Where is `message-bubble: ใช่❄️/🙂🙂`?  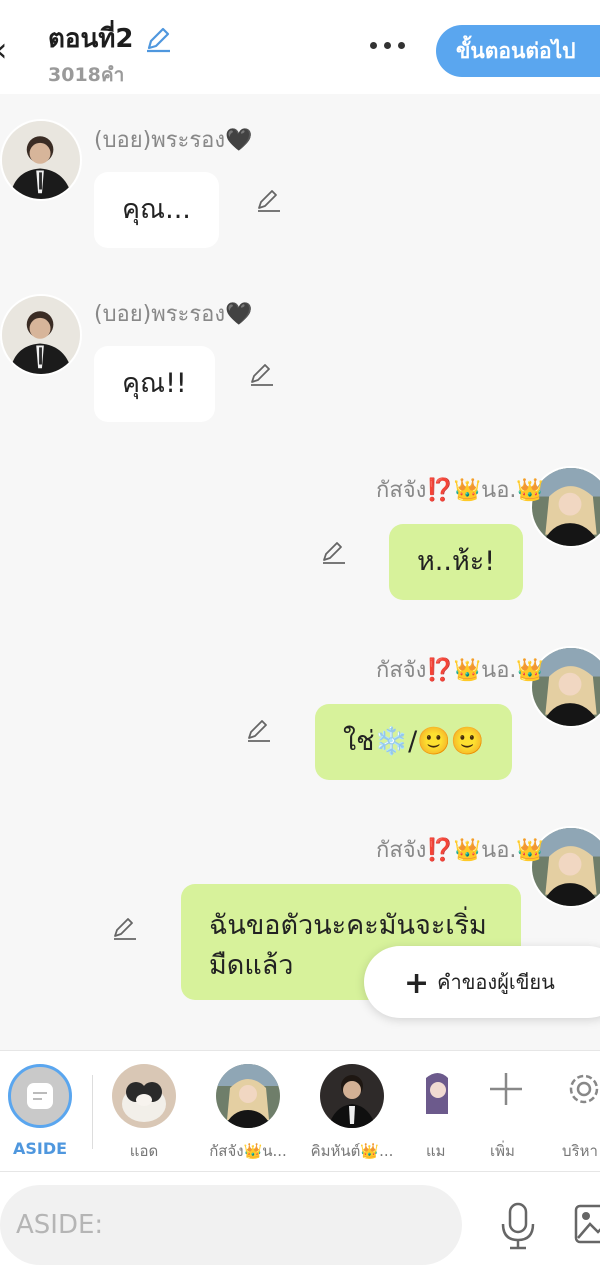
message-bubble: ใช่❄️/🙂🙂 is located at coordinates (414, 742).